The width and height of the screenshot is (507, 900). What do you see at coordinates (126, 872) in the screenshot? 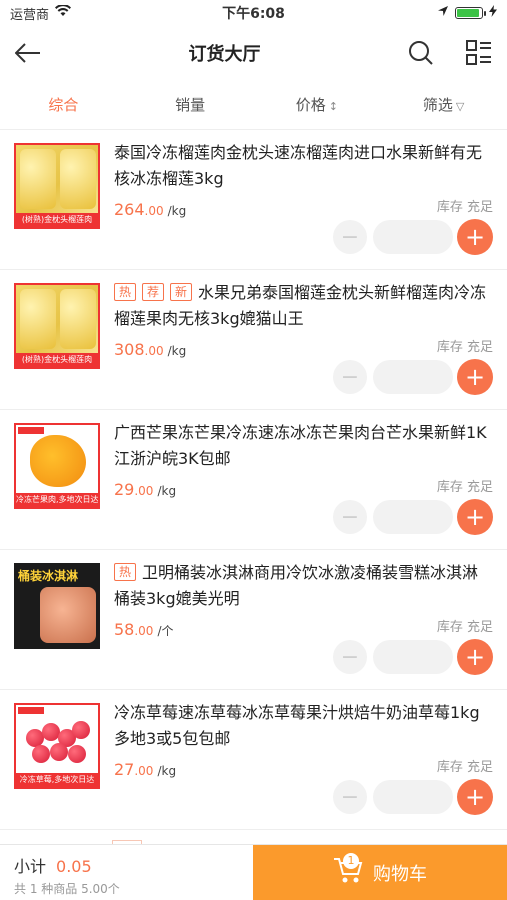
I see `cart-summary: 小计 0.05 共 1 种商品 5.00个` at bounding box center [126, 872].